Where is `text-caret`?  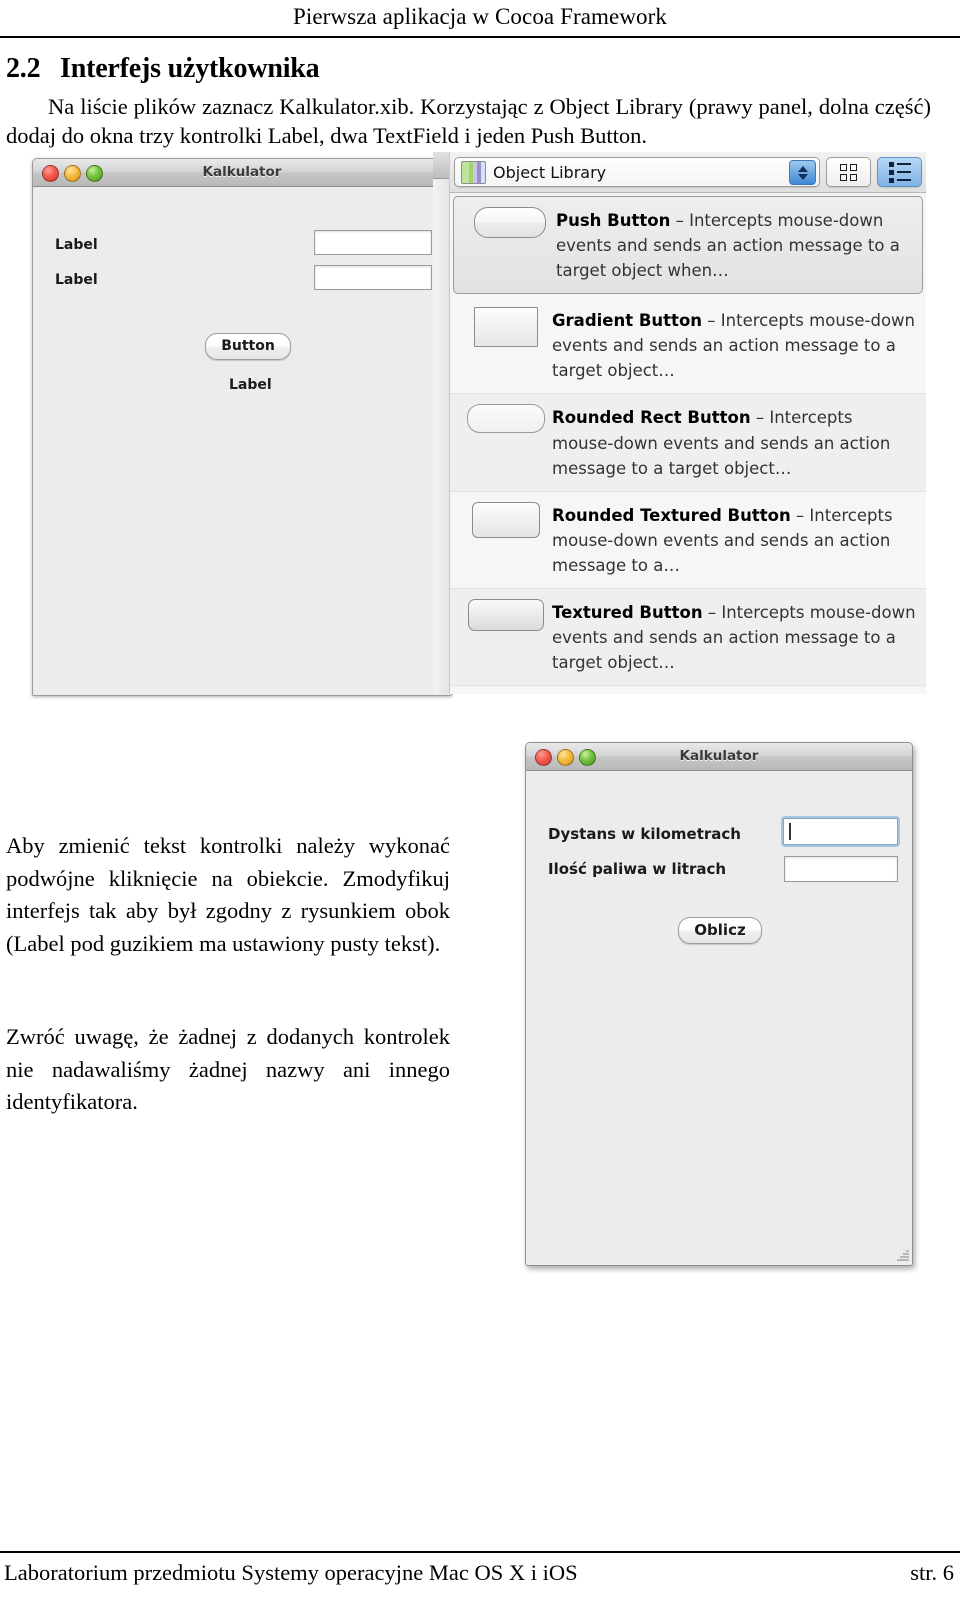
text-caret is located at coordinates (790, 831).